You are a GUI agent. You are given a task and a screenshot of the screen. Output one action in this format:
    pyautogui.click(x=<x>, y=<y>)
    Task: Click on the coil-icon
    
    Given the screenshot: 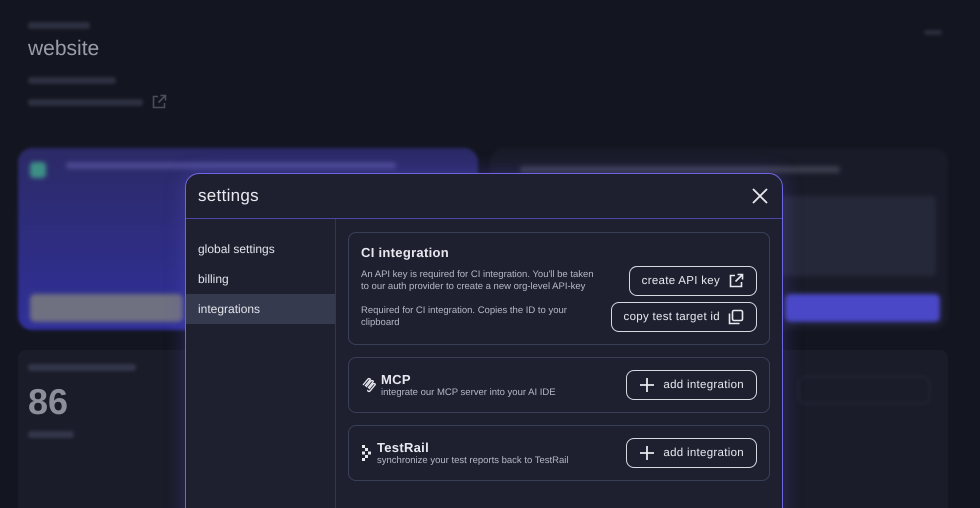 What is the action you would take?
    pyautogui.click(x=369, y=385)
    